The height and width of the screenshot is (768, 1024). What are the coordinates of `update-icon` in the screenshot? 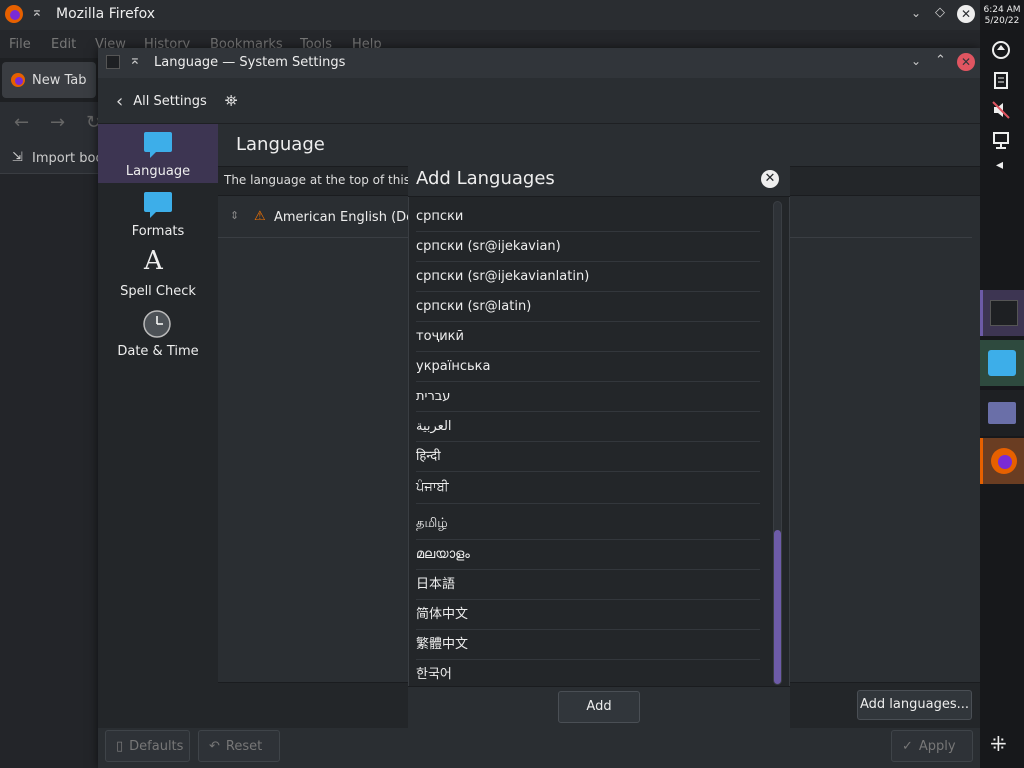 It's located at (1001, 50).